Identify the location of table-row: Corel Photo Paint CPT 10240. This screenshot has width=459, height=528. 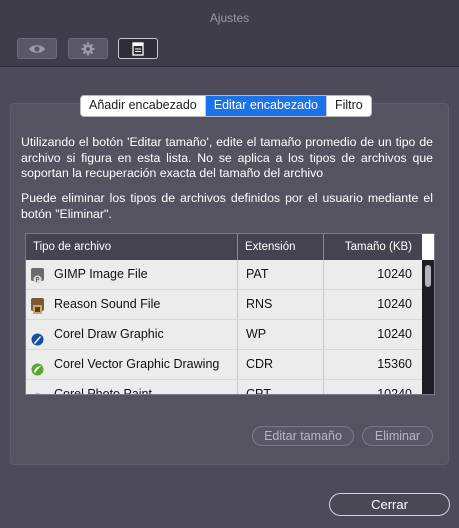
(224, 387).